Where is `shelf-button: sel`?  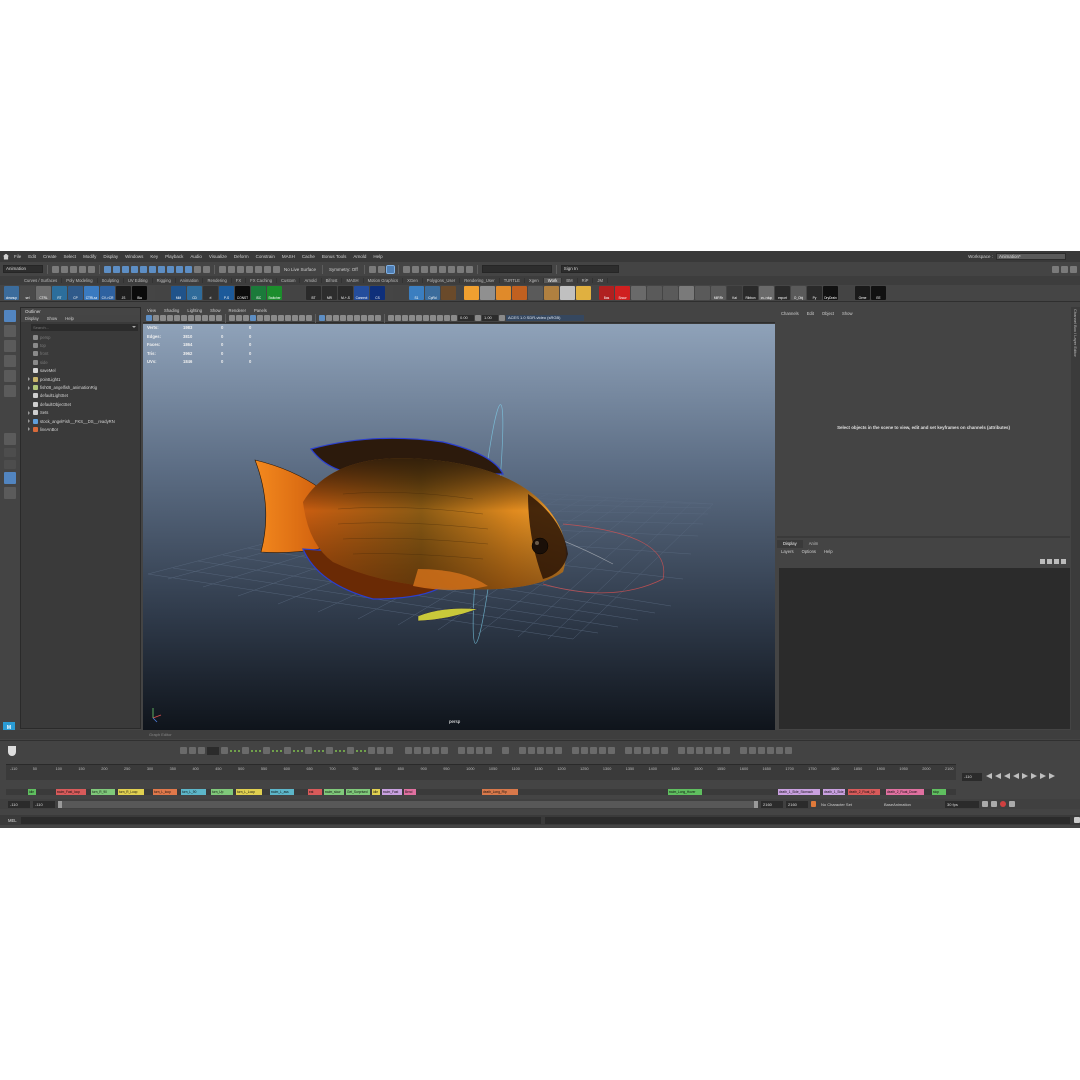 shelf-button: sel is located at coordinates (27, 293).